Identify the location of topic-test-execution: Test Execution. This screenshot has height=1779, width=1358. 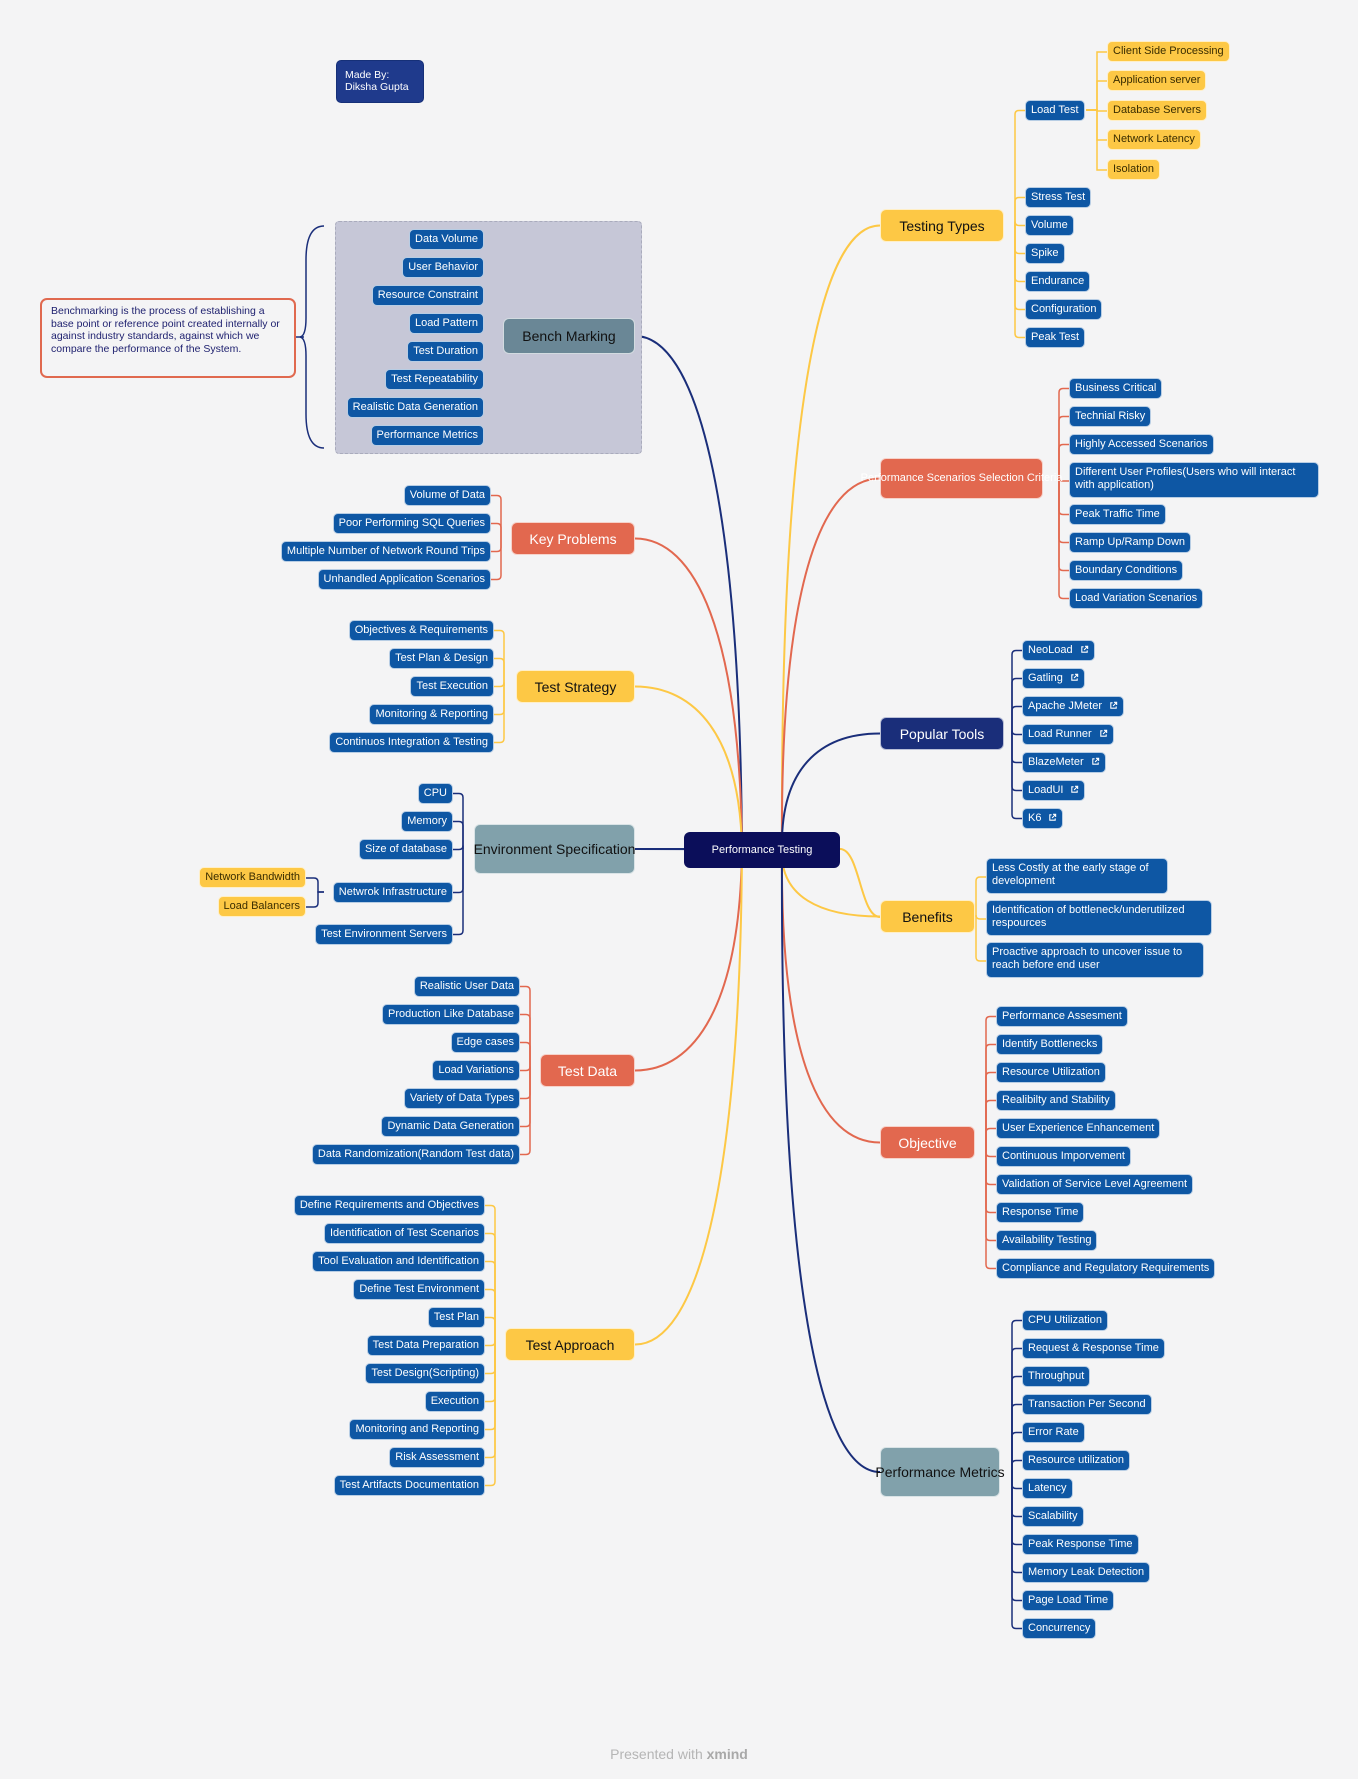
(452, 686).